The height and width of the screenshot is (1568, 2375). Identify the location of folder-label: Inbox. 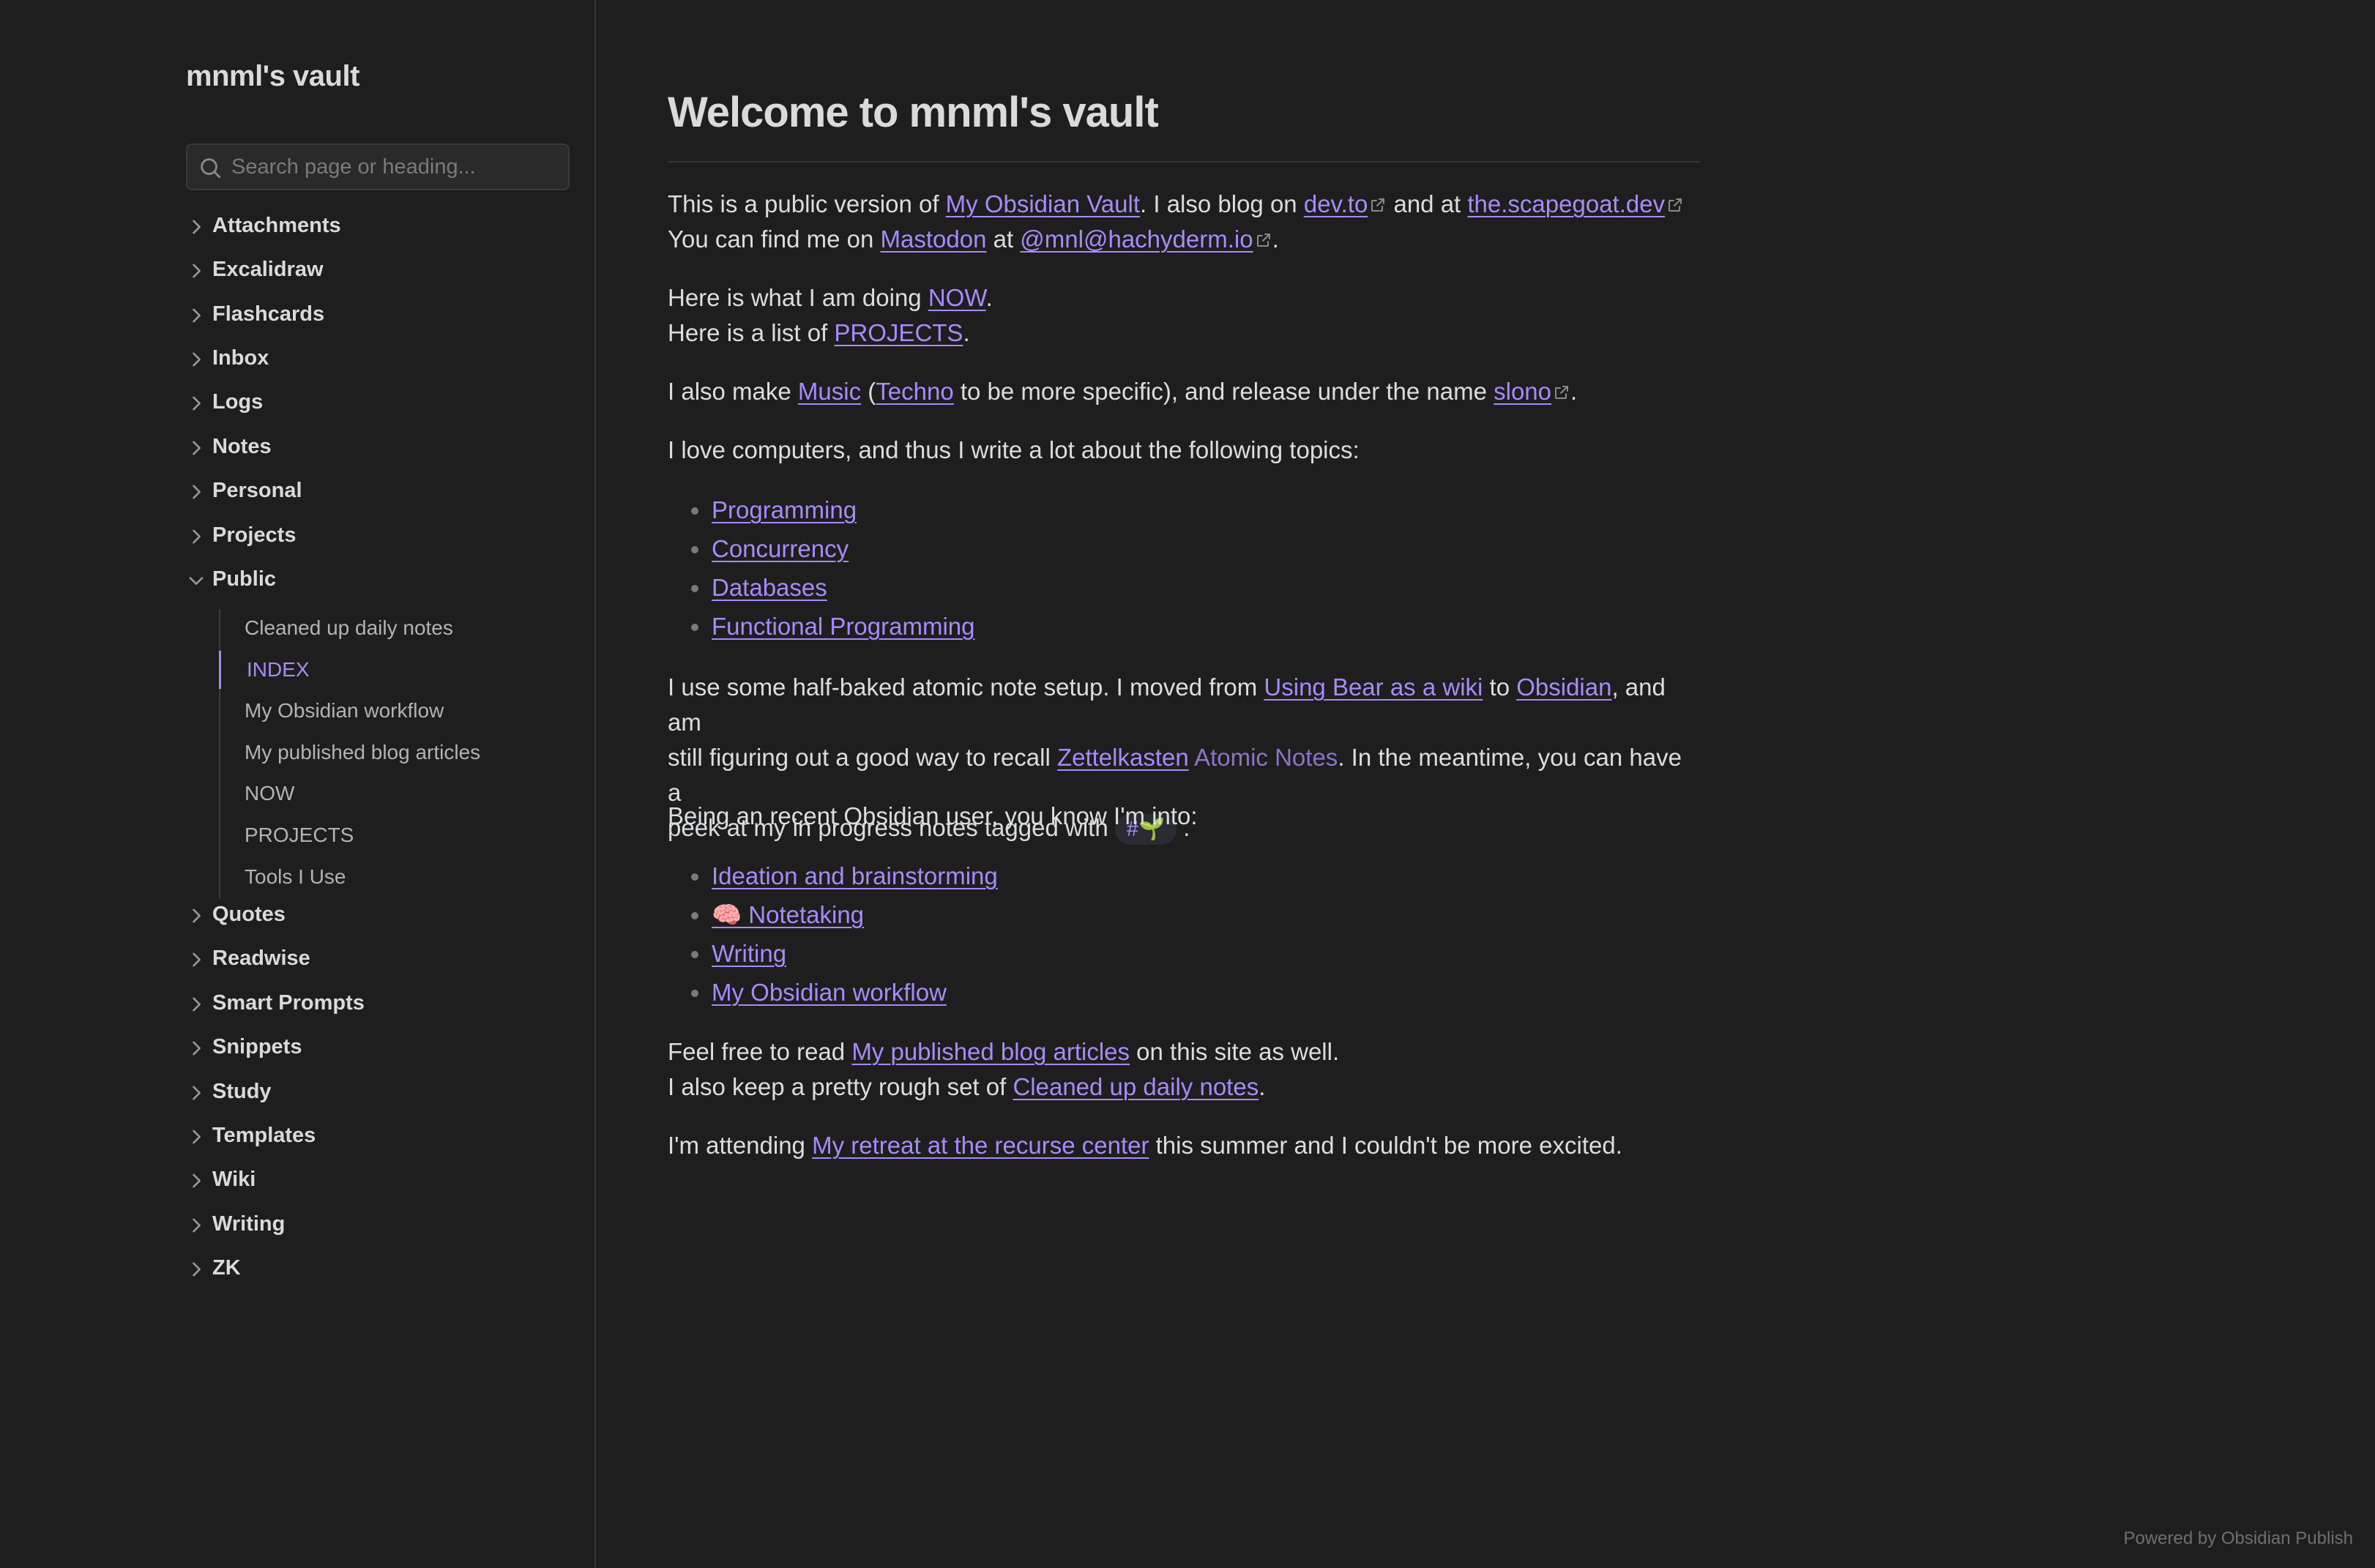
(240, 358).